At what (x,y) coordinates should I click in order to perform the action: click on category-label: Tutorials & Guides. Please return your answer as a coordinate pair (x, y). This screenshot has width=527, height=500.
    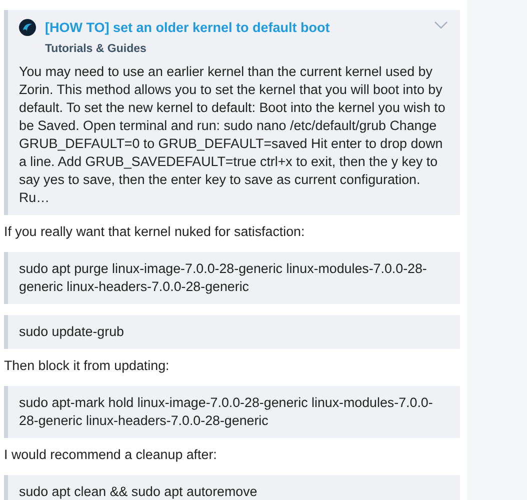
    Looking at the image, I should click on (95, 49).